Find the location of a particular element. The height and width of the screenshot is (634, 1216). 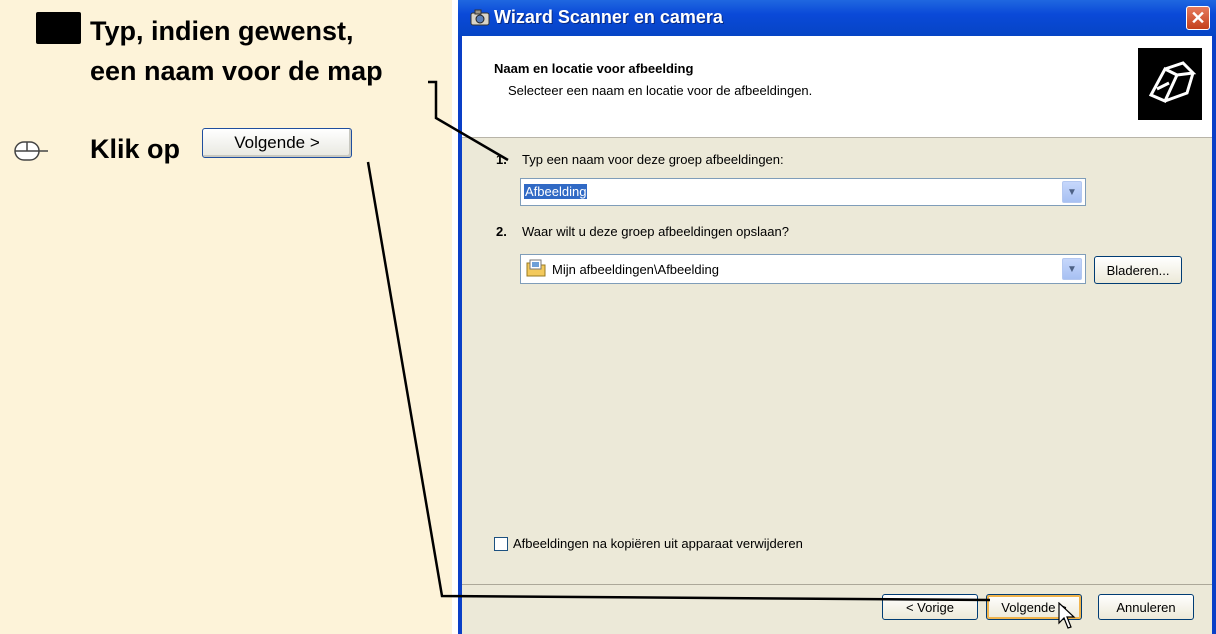

delete-after-copy-checkbox is located at coordinates (501, 544).